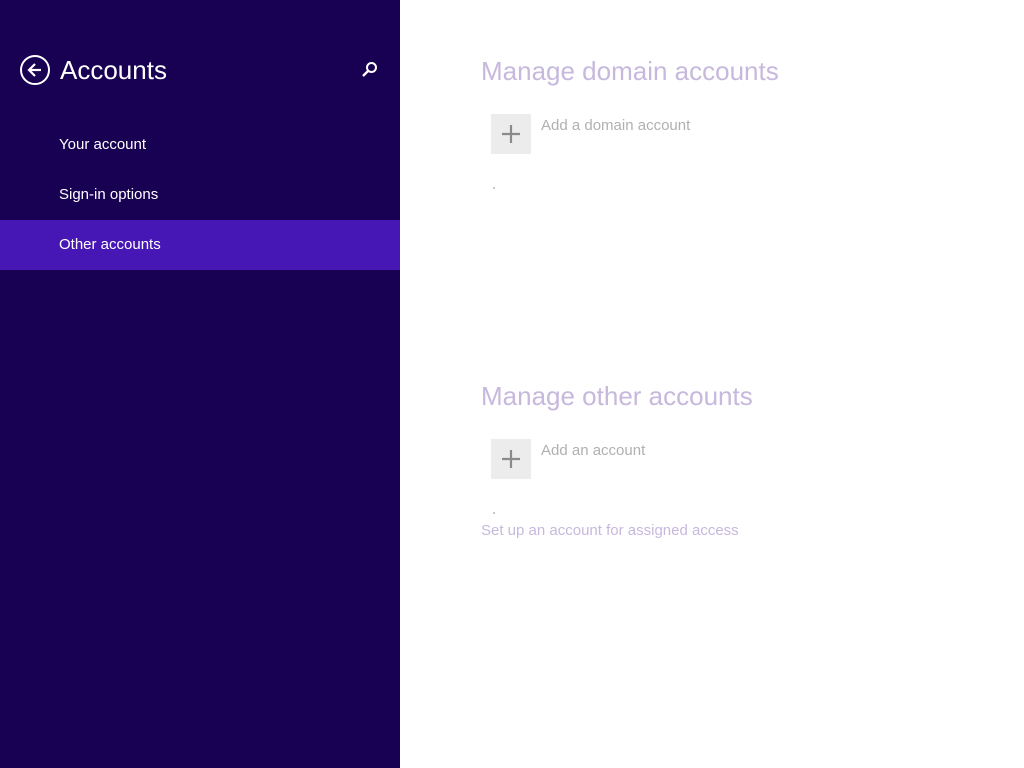  I want to click on domain-accounts-heading: Manage domain accounts, so click(630, 71).